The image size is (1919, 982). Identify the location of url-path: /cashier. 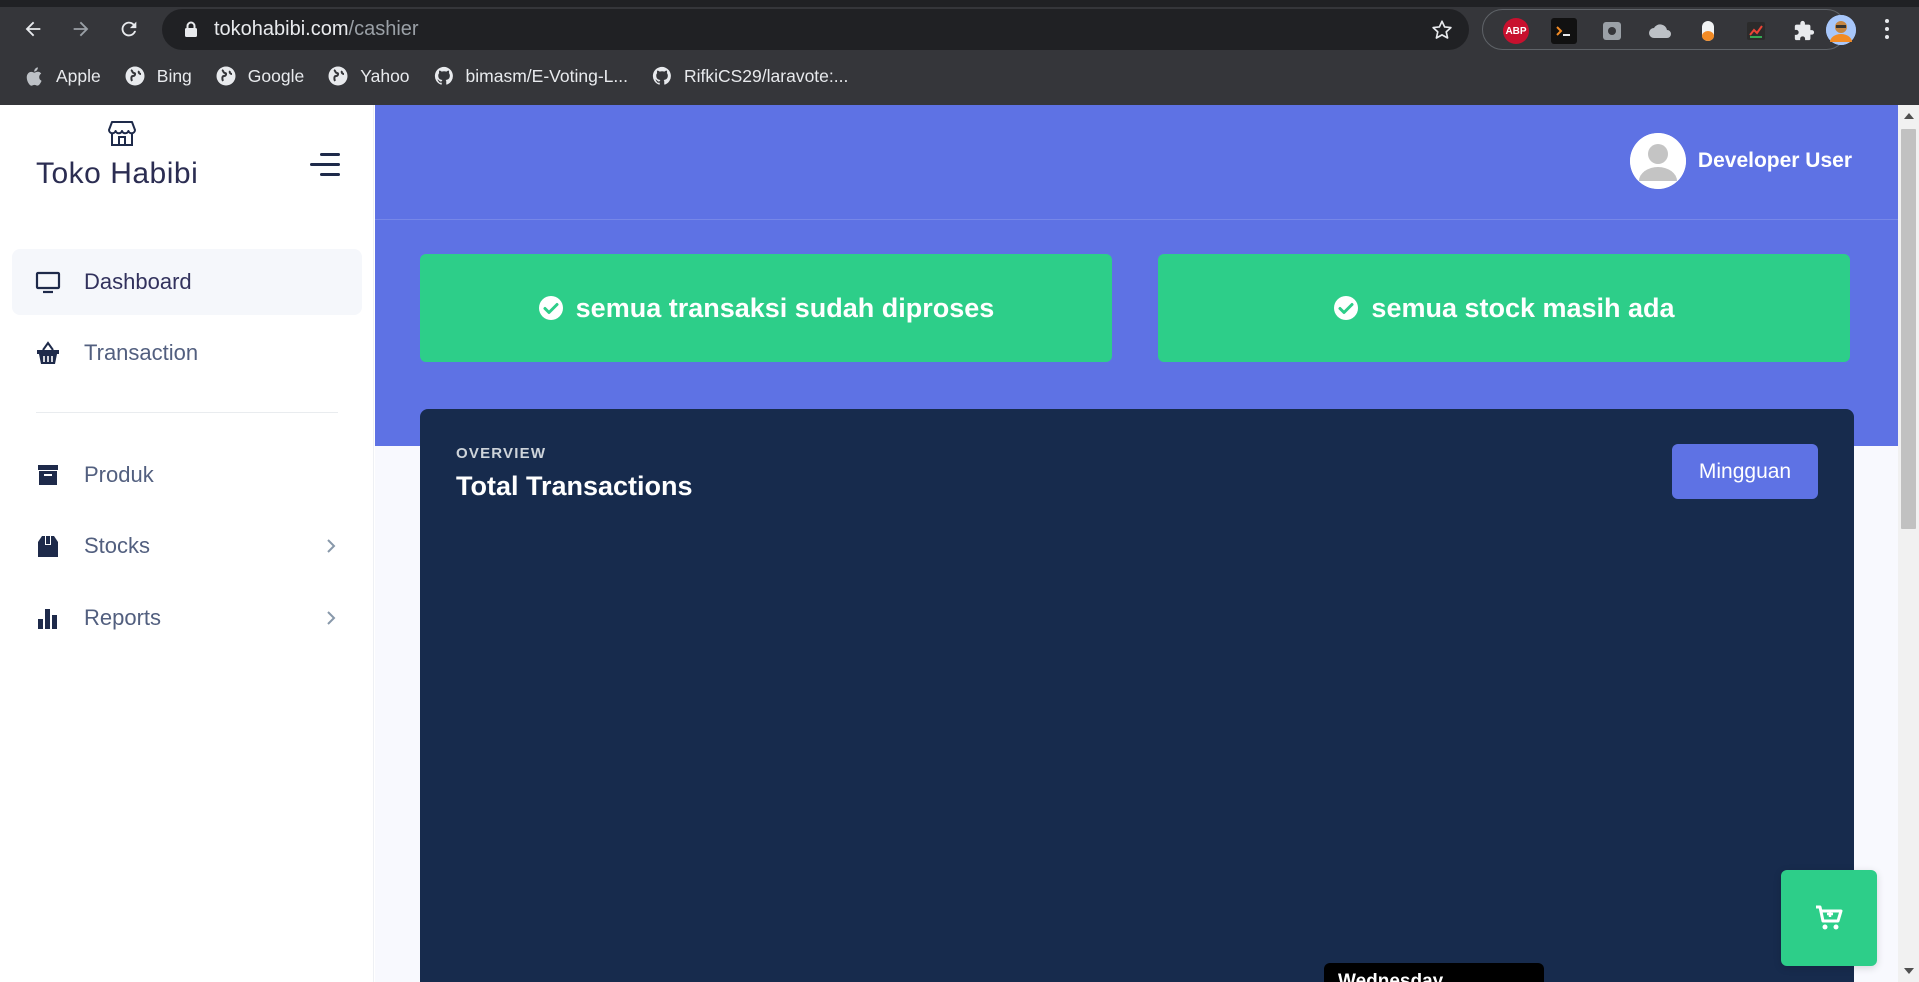
(383, 29).